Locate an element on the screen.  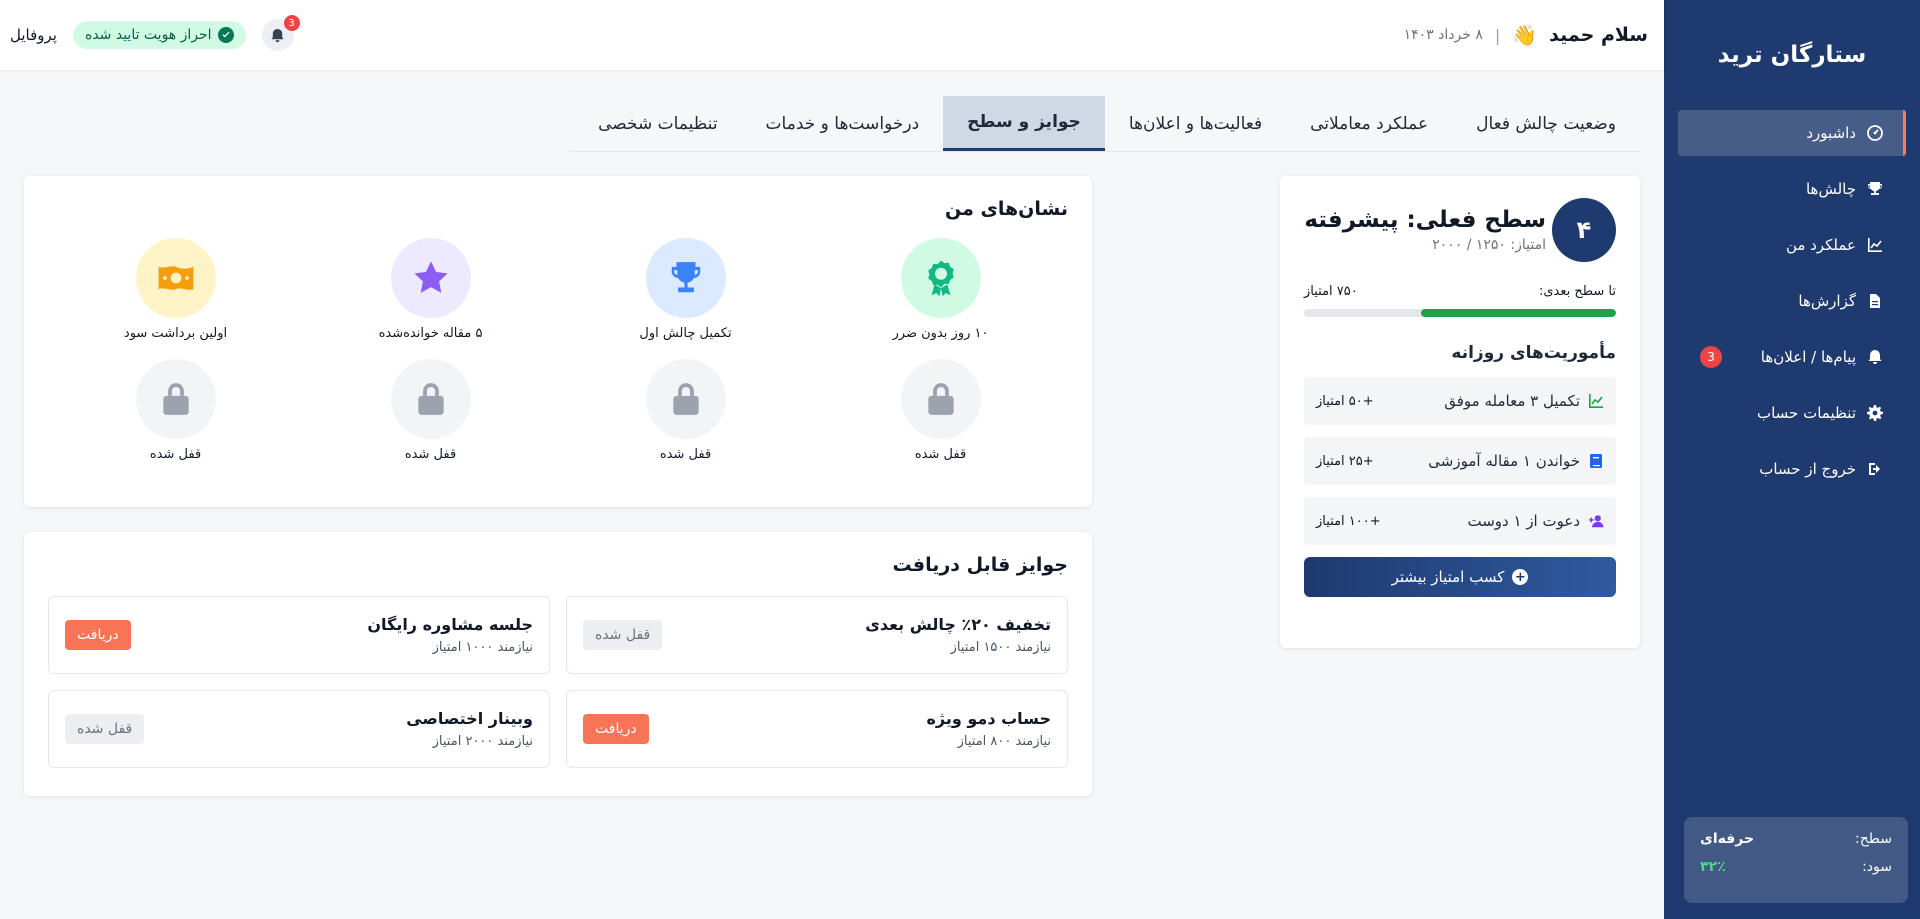
mission-points: +۲۵ امتیاز is located at coordinates (1345, 461).